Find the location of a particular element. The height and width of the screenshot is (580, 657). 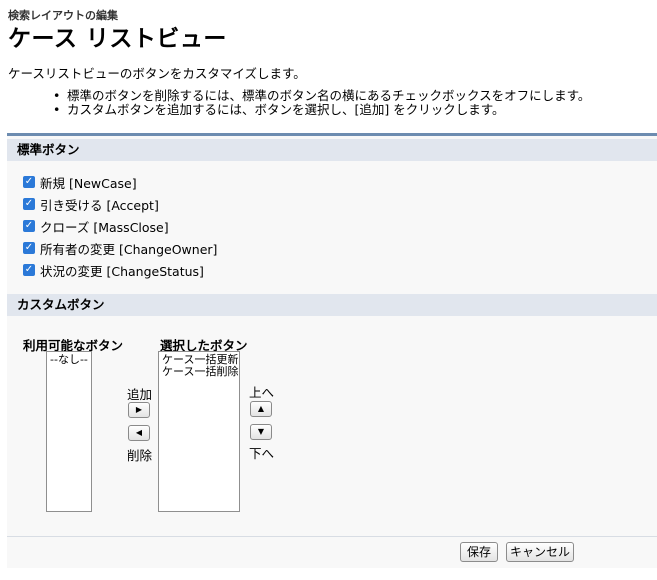

standard-button-item: ✓ 所有者の変更 [ChangeOwner] is located at coordinates (120, 248).